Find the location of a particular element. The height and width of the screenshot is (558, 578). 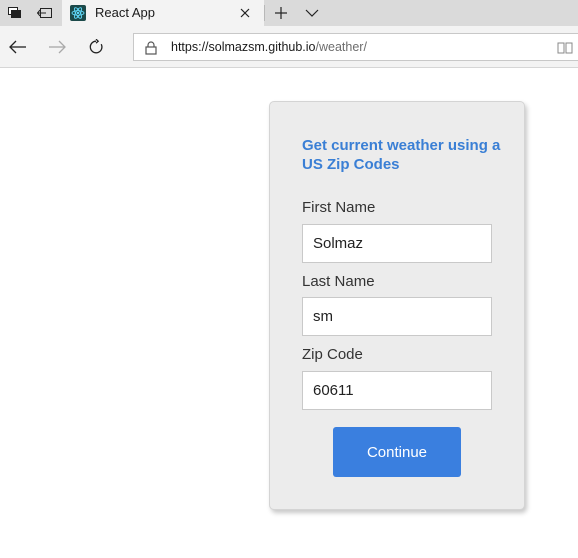

form-title: Get current weather using a US Zip Codes is located at coordinates (401, 155).